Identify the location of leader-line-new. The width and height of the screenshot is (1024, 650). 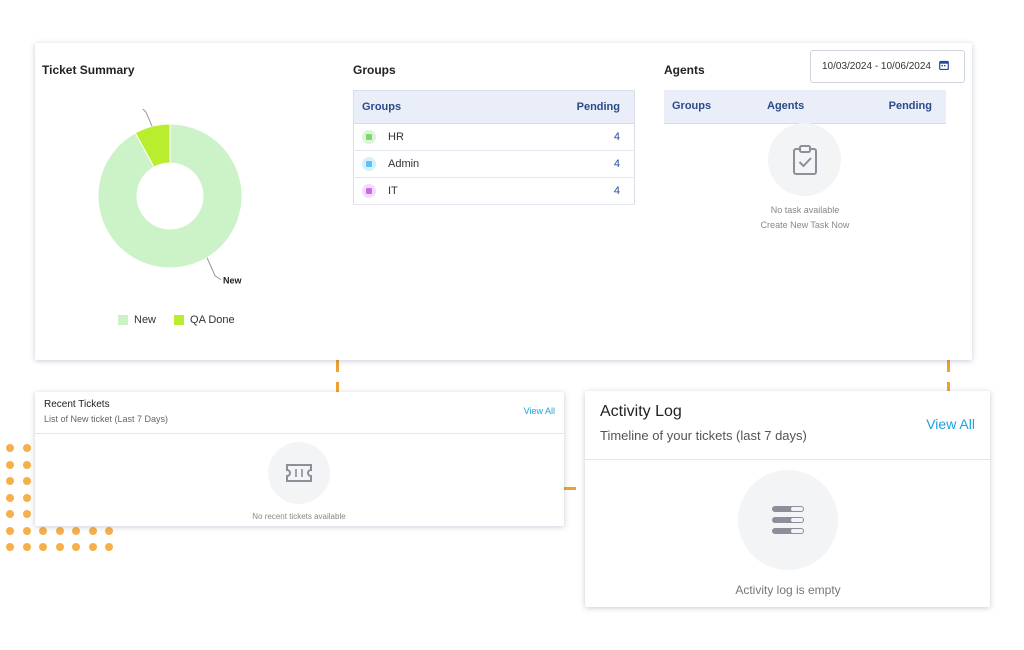
(214, 269).